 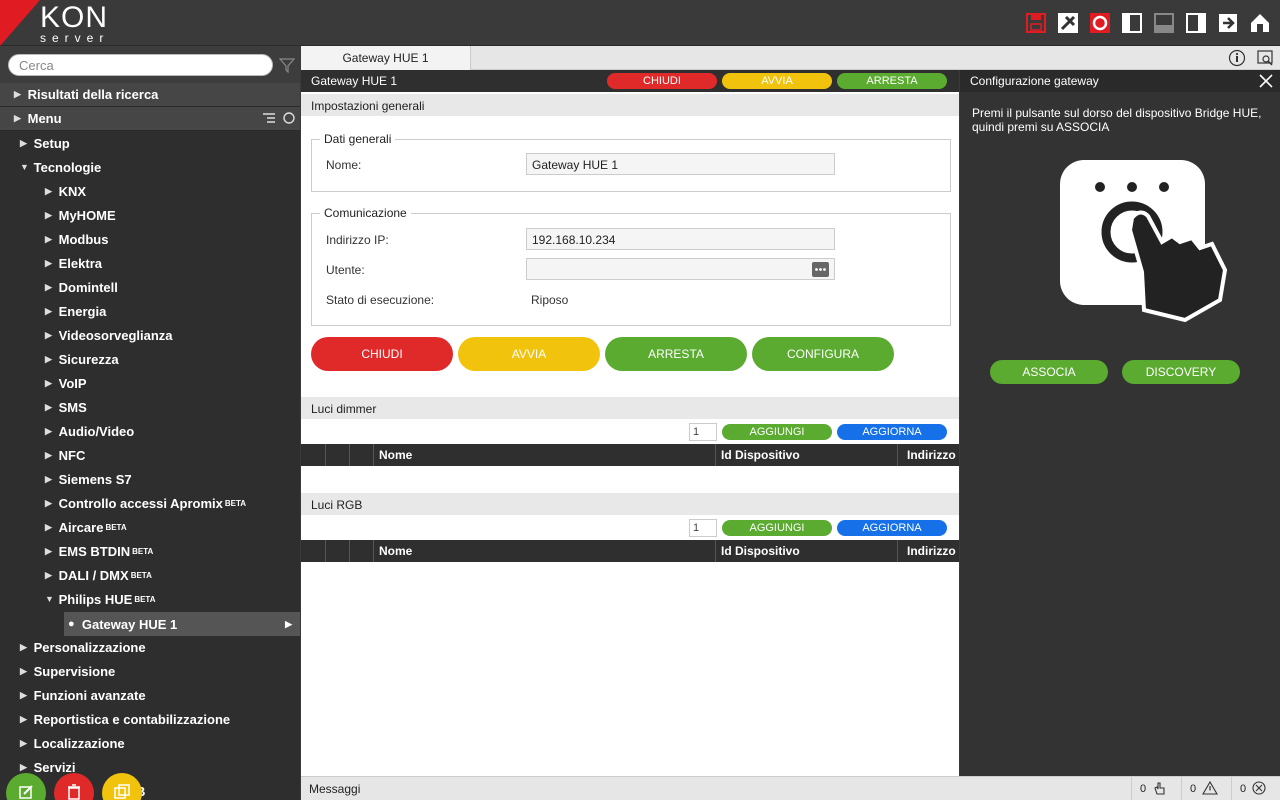 I want to click on tree-item-myhome: ▶ MyHOME, so click(x=150, y=215).